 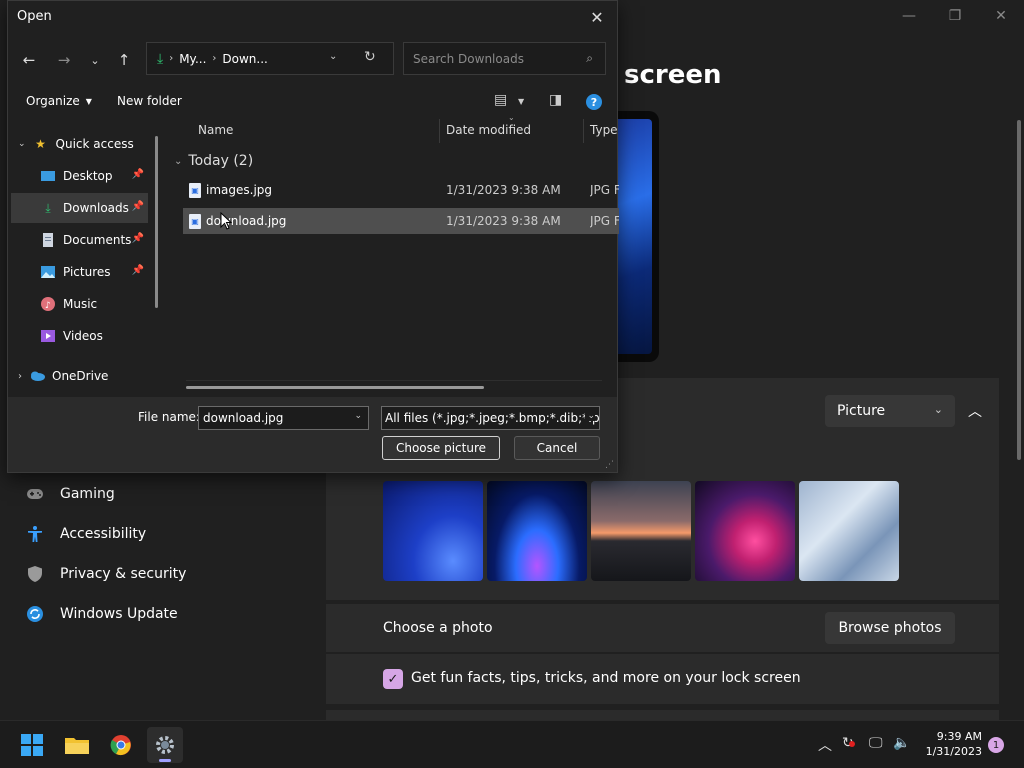 I want to click on page-scrollbar, so click(x=1019, y=290).